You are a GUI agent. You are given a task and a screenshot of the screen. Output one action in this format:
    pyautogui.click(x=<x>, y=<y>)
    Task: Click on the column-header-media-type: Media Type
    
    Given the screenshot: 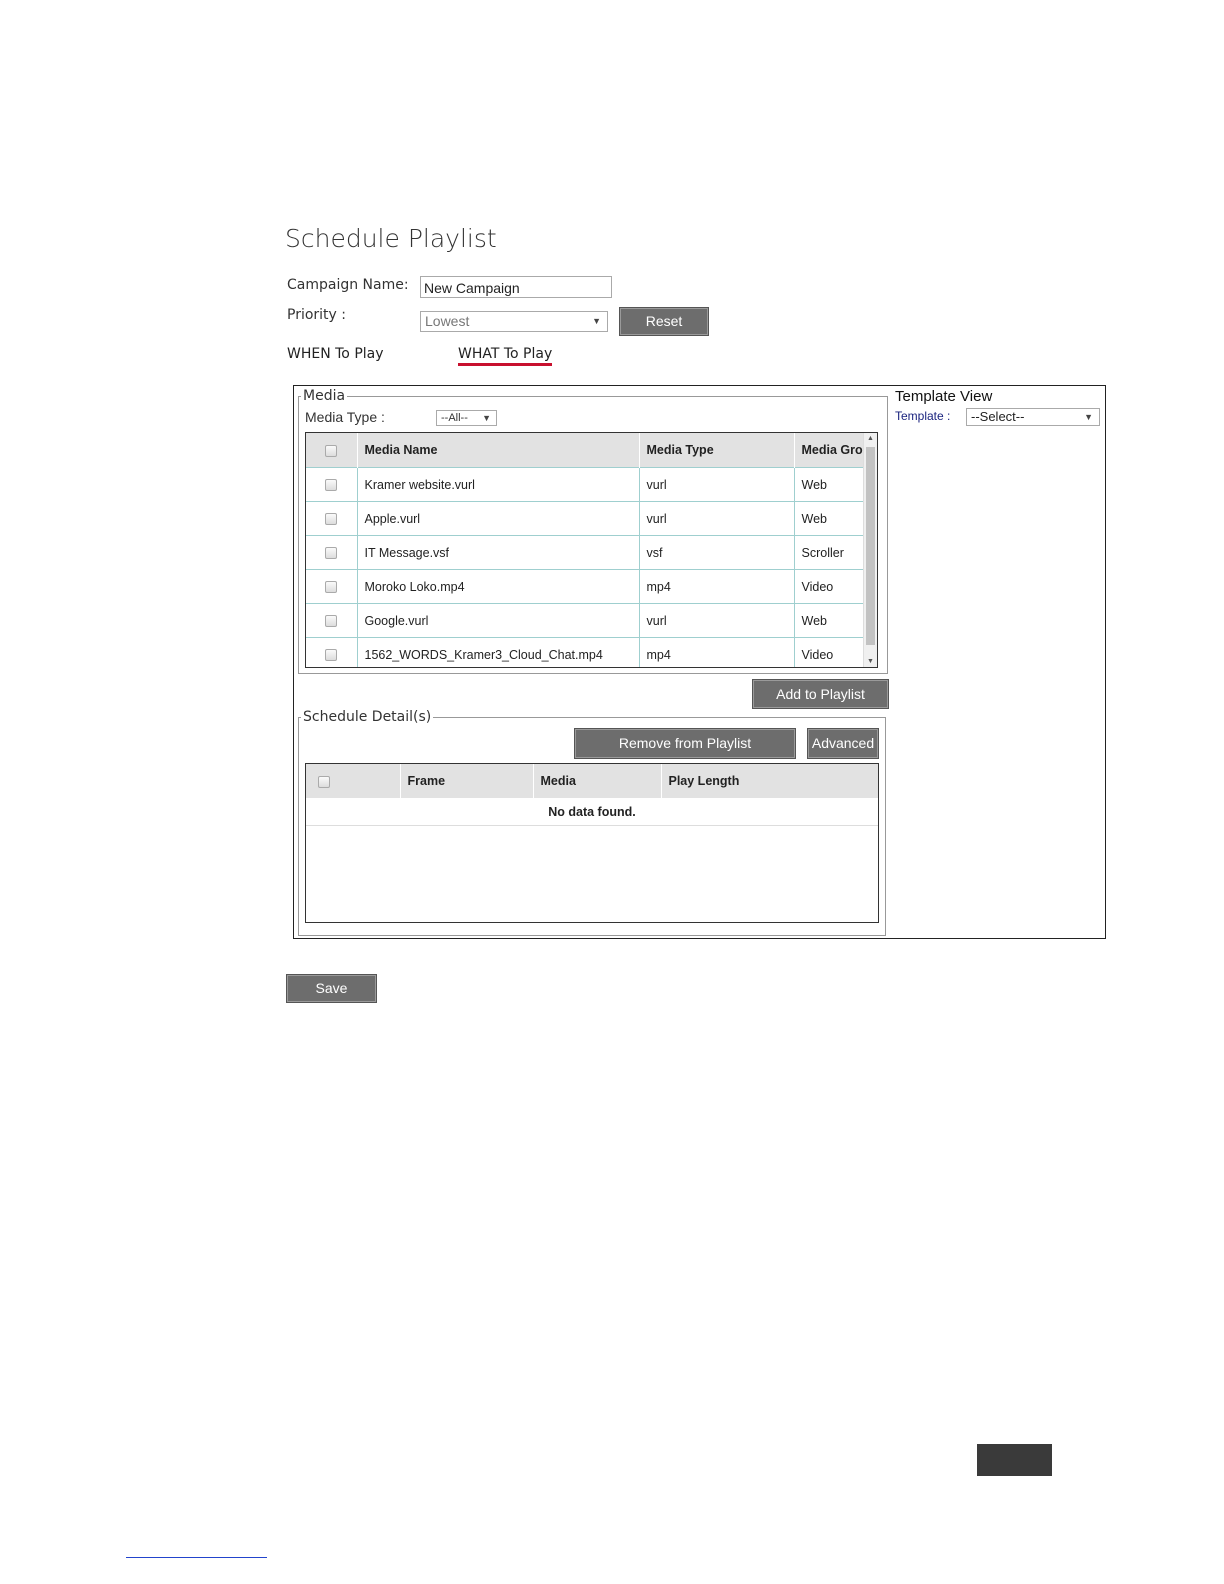 What is the action you would take?
    pyautogui.click(x=716, y=450)
    